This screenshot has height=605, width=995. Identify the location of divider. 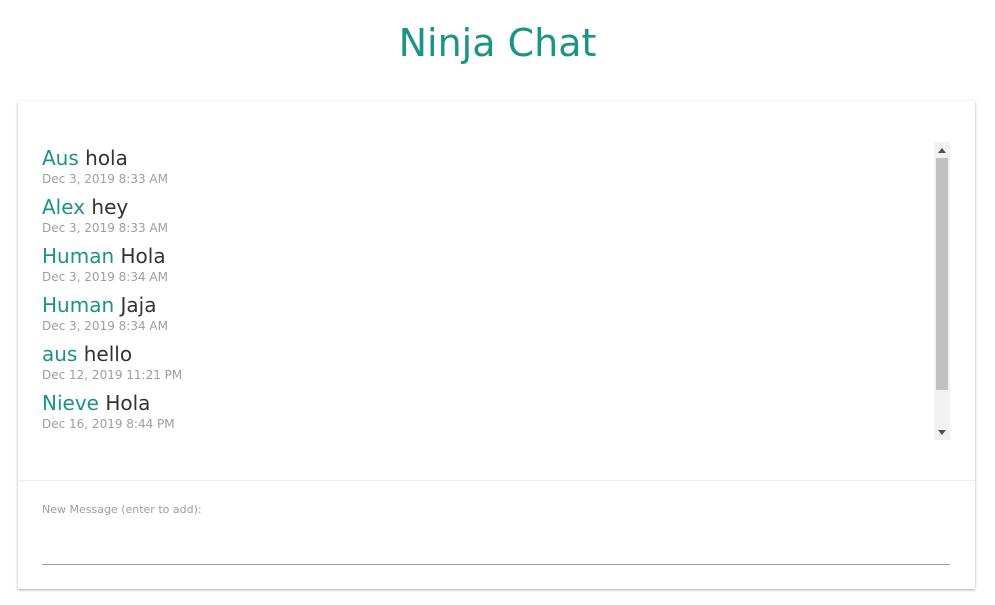
(496, 480).